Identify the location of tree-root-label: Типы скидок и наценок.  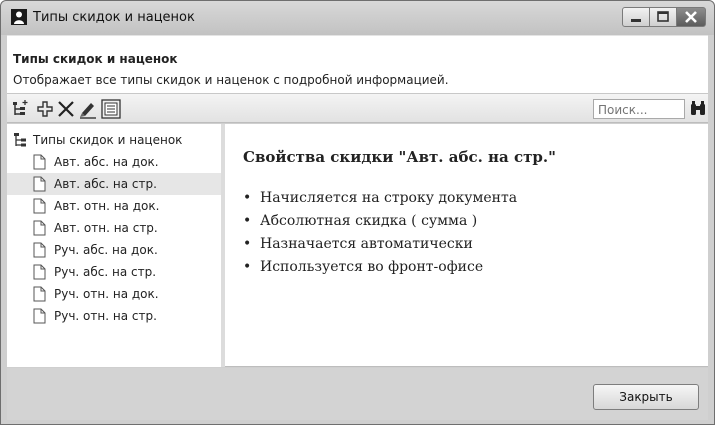
(108, 140).